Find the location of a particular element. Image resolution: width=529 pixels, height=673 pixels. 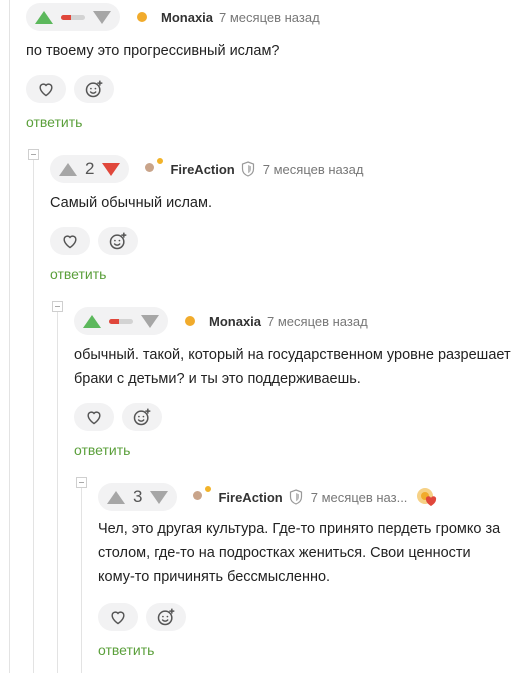

comment-text: по твоему это прогрессивный ислам? is located at coordinates (153, 51).